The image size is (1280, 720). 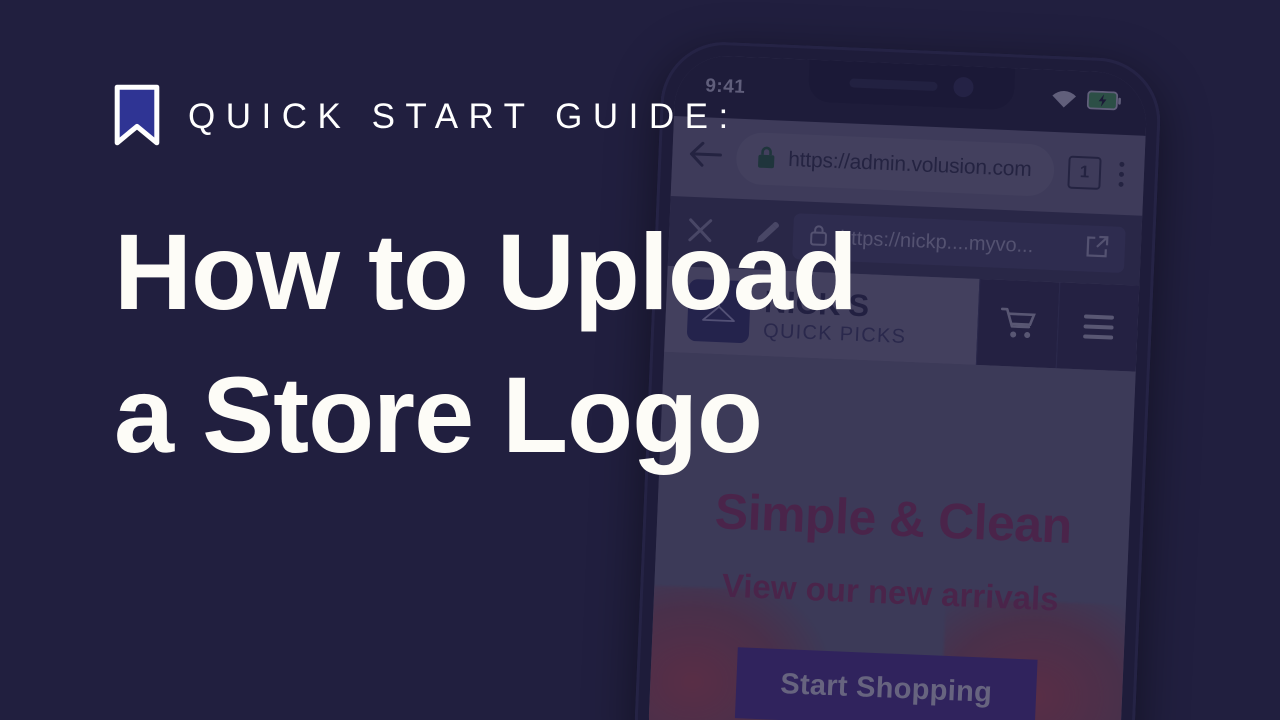 I want to click on bookmark-icon, so click(x=137, y=115).